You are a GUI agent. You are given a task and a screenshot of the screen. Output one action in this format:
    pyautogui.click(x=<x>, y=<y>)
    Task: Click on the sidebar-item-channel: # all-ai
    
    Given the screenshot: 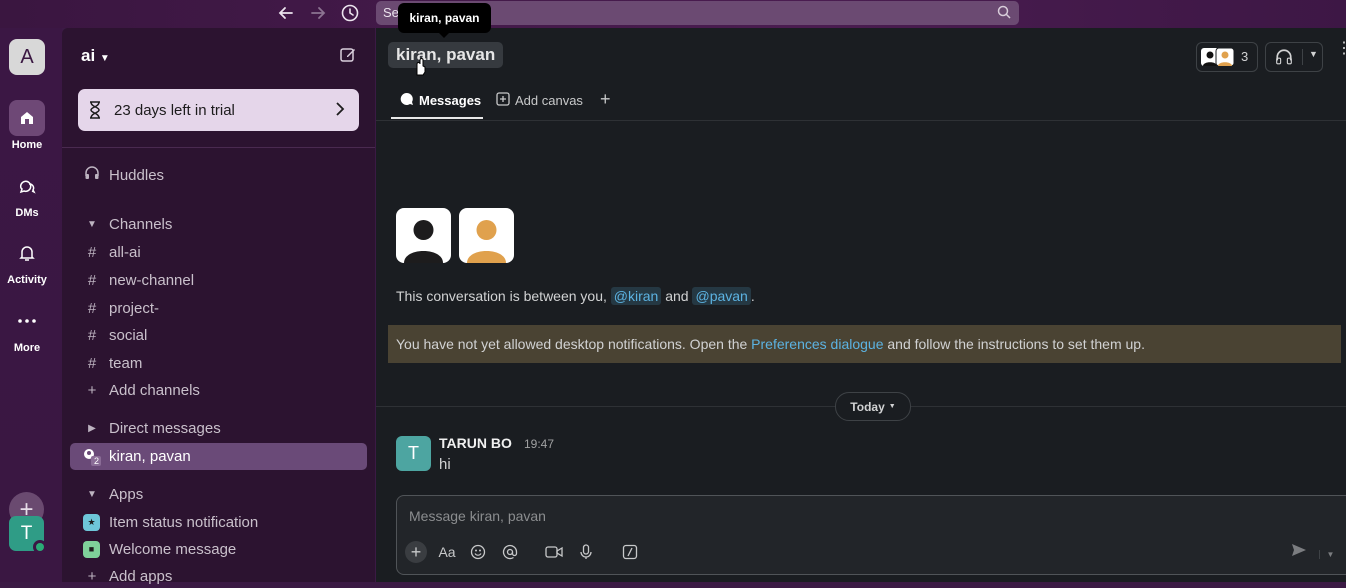 What is the action you would take?
    pyautogui.click(x=111, y=252)
    